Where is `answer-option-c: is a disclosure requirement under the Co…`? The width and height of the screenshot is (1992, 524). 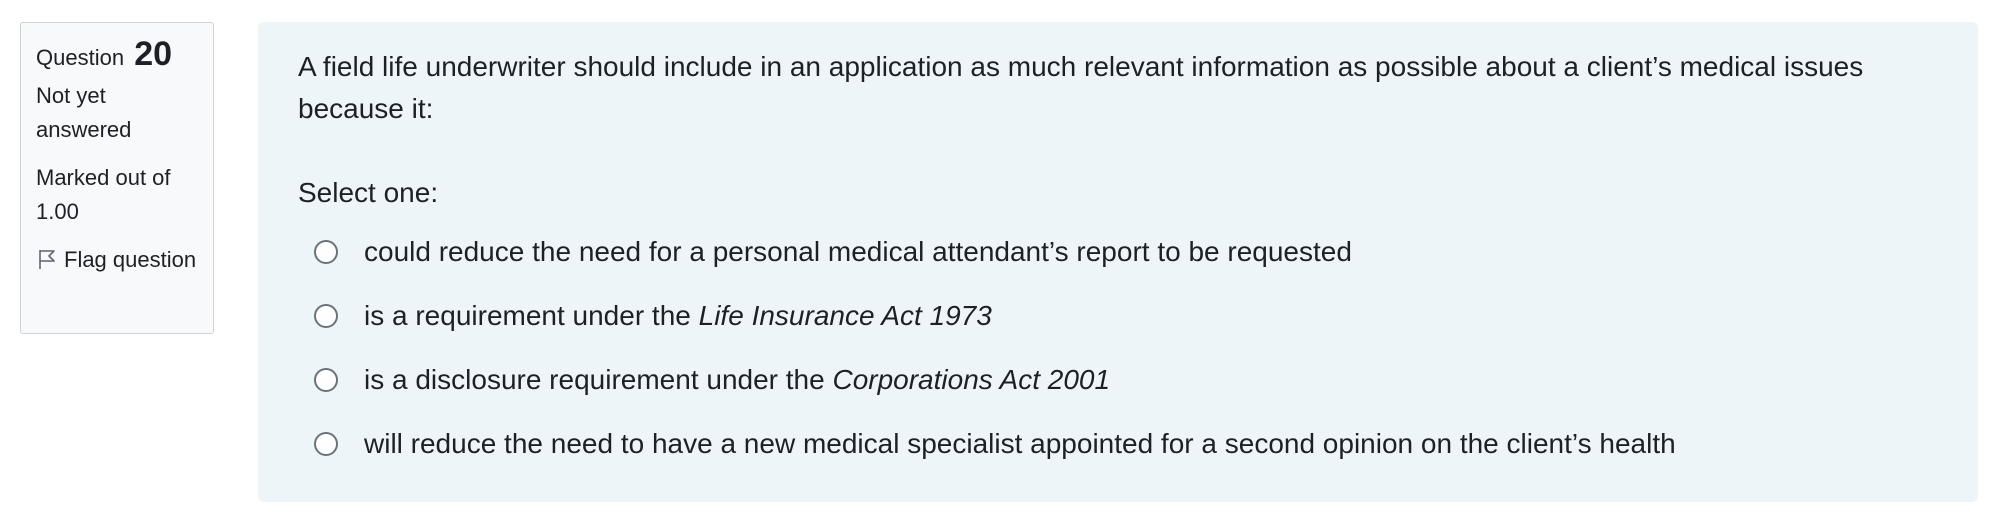 answer-option-c: is a disclosure requirement under the Co… is located at coordinates (1122, 380).